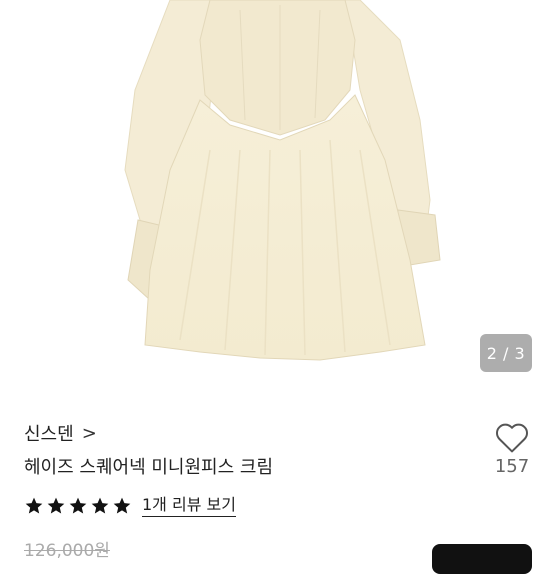 This screenshot has height=574, width=554. I want to click on chevron-right-icon: >, so click(89, 433).